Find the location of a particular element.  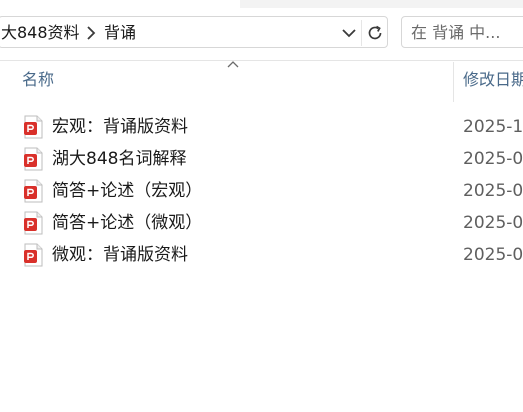

refresh-button is located at coordinates (374, 33).